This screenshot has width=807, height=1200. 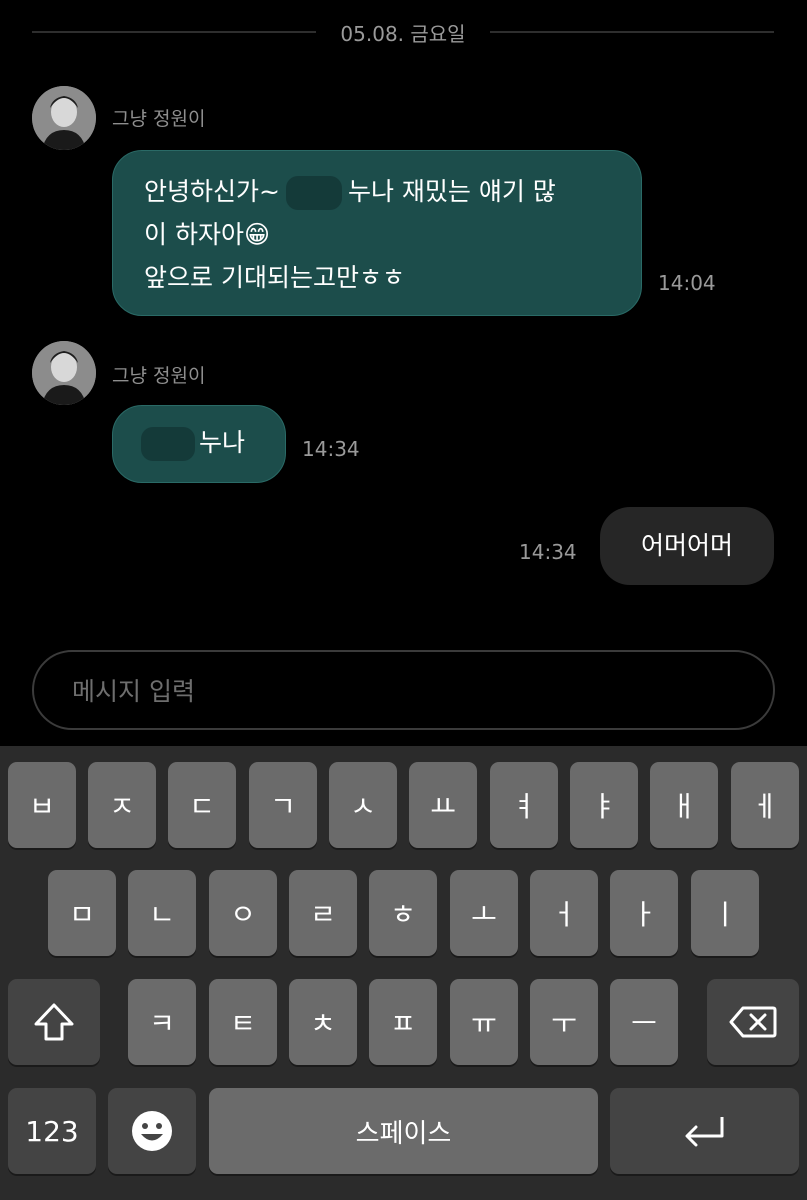 What do you see at coordinates (564, 1022) in the screenshot?
I see `key: ㅜ` at bounding box center [564, 1022].